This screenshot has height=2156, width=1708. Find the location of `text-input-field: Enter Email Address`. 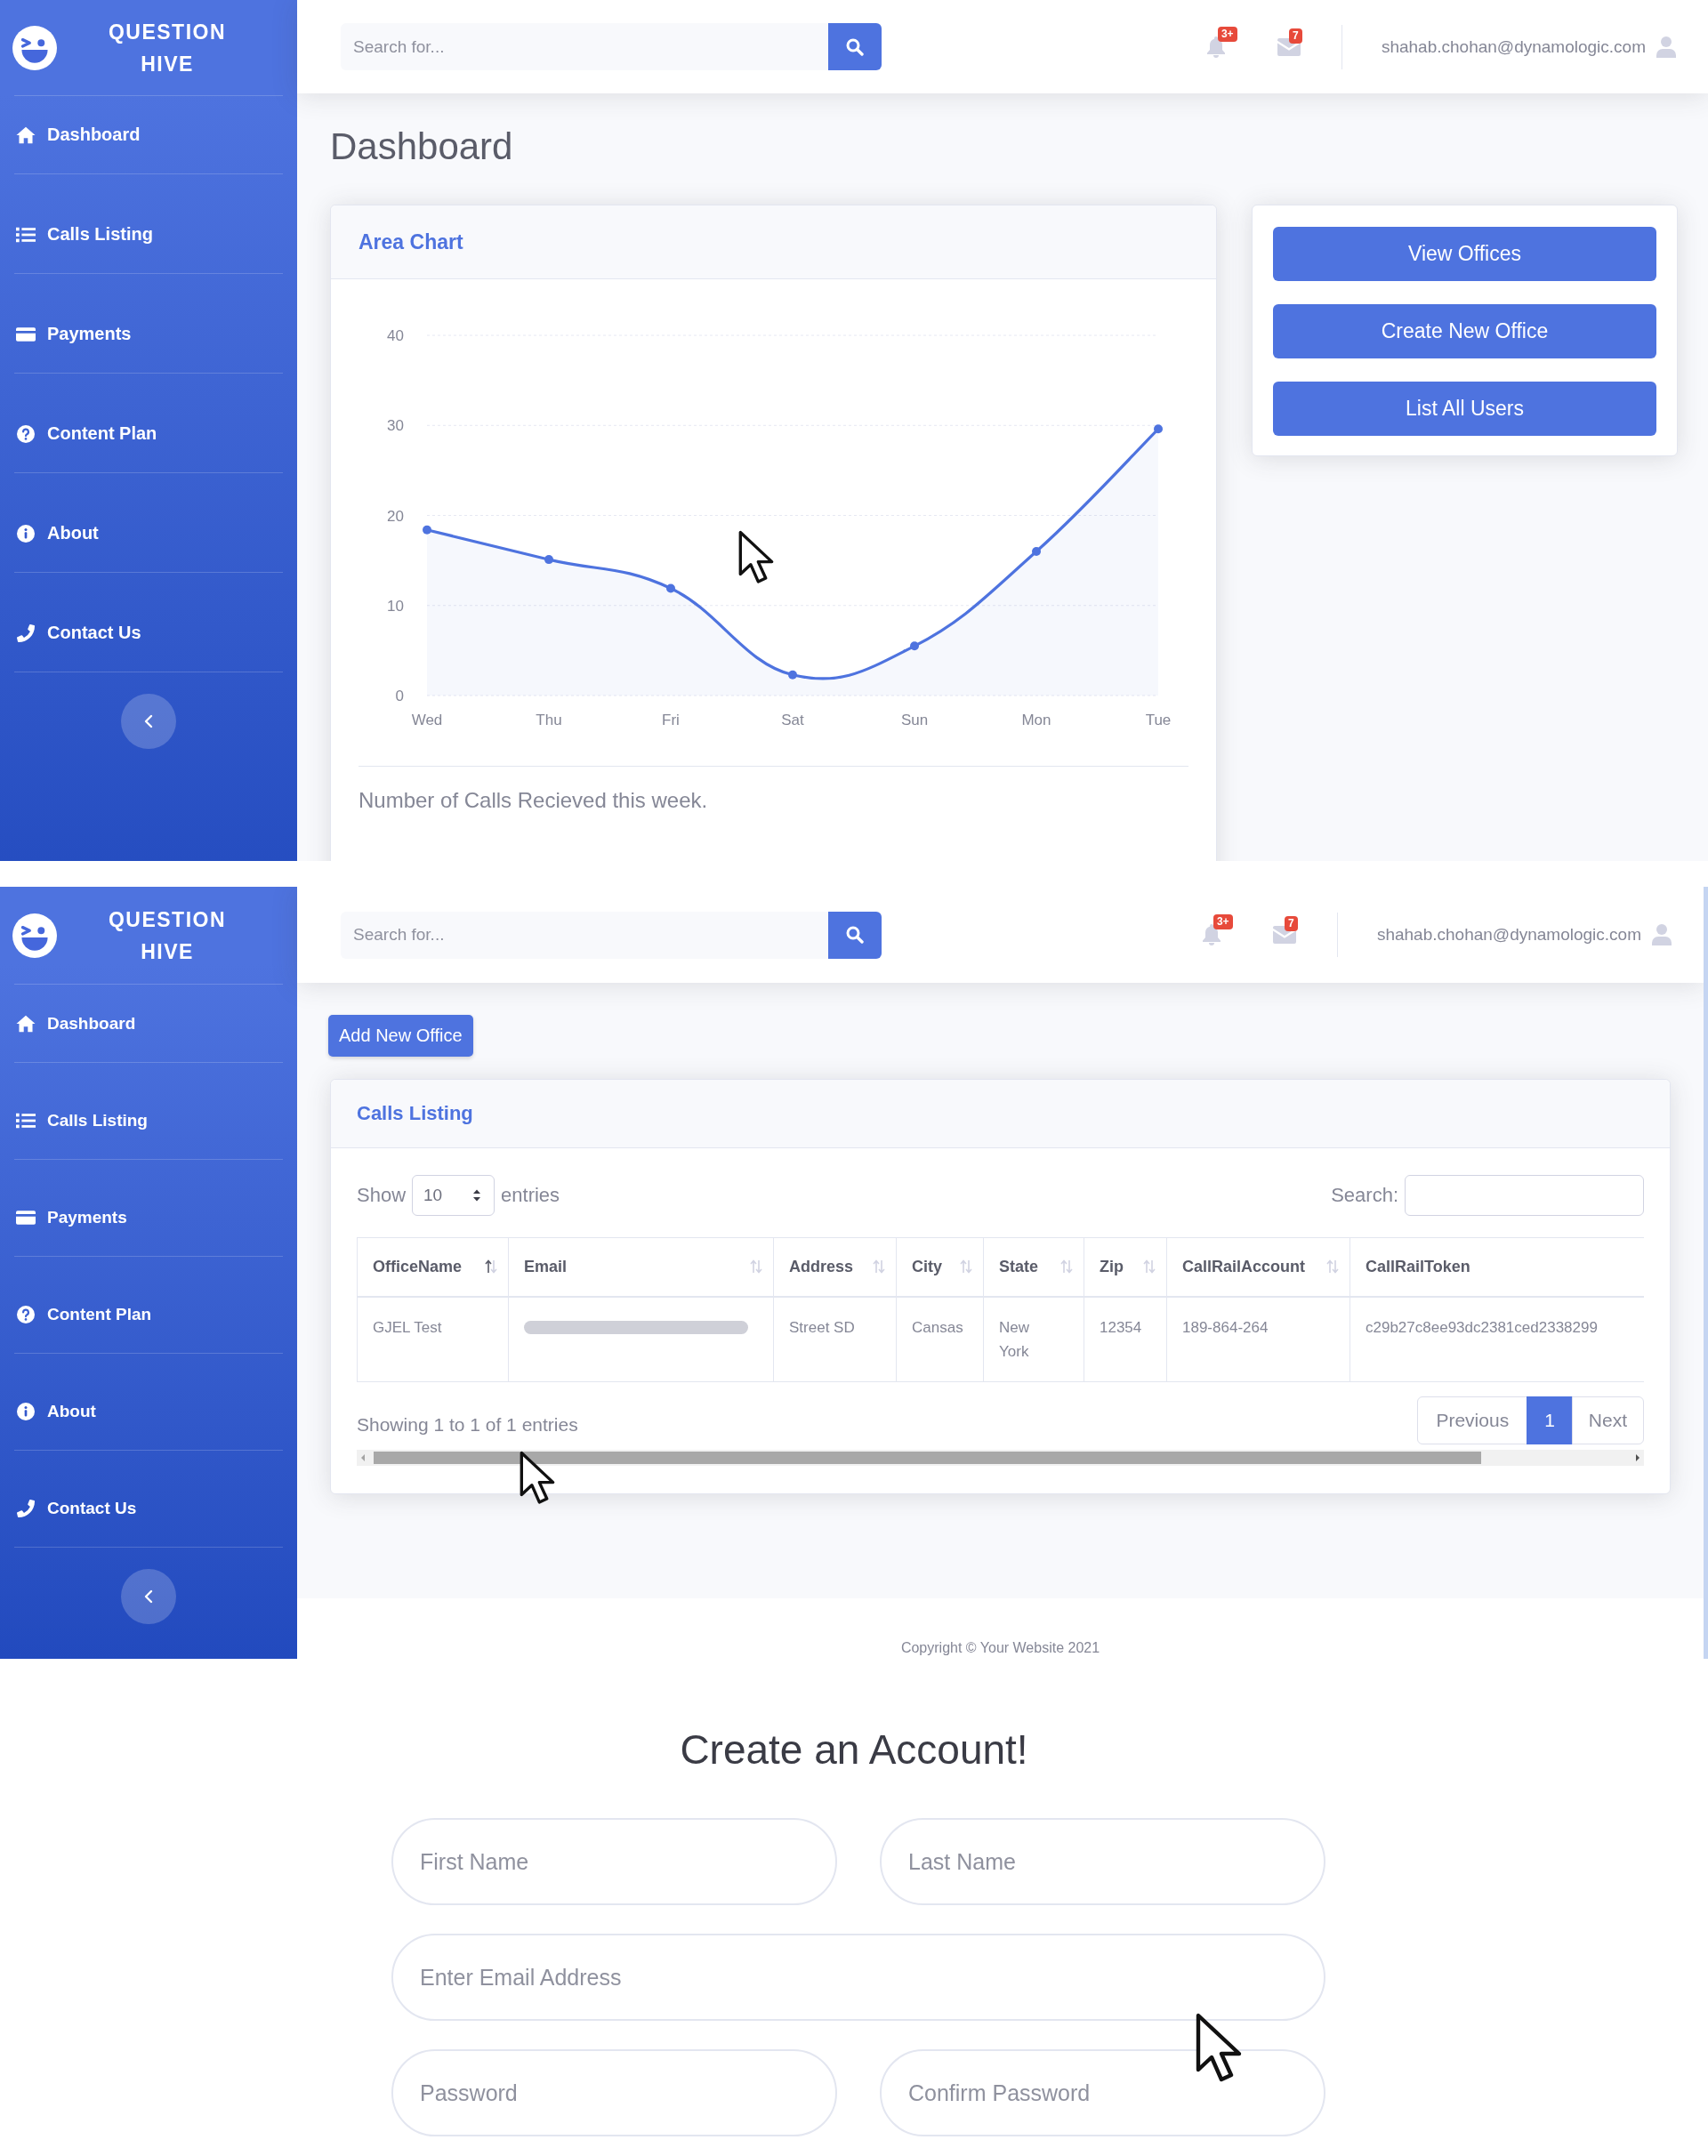

text-input-field: Enter Email Address is located at coordinates (858, 1978).